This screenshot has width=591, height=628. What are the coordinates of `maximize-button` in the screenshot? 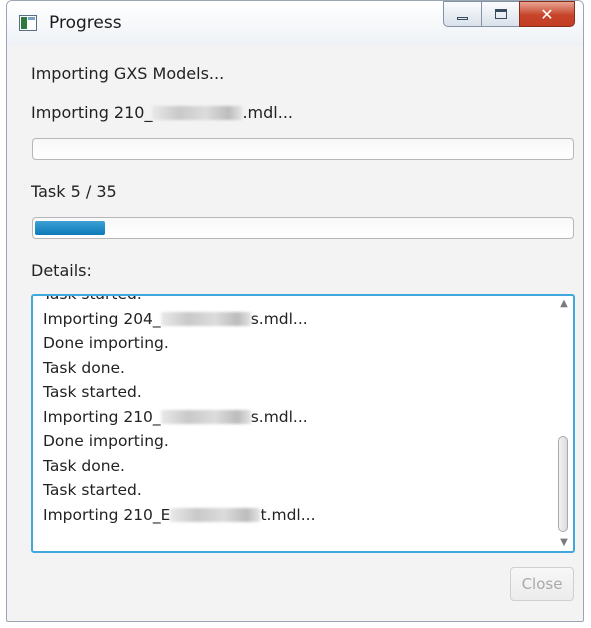 It's located at (500, 14).